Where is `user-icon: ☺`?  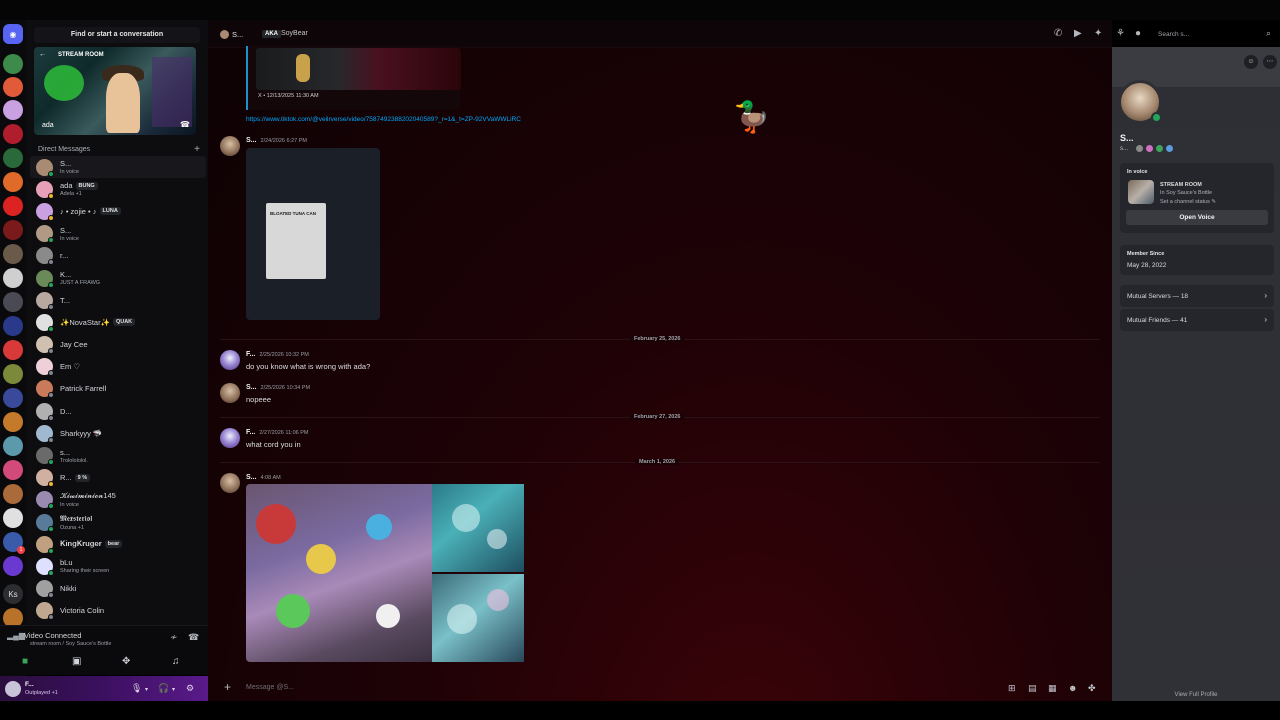
user-icon: ☺ is located at coordinates (1251, 62).